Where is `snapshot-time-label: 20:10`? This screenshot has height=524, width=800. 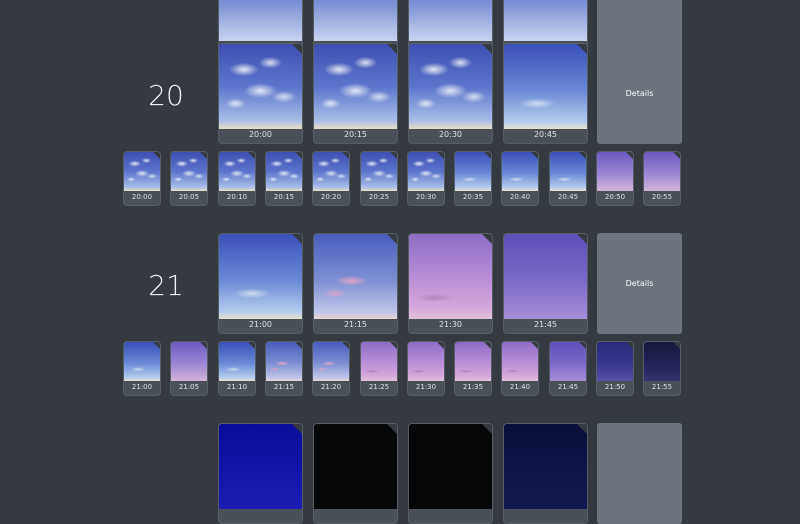
snapshot-time-label: 20:10 is located at coordinates (237, 197).